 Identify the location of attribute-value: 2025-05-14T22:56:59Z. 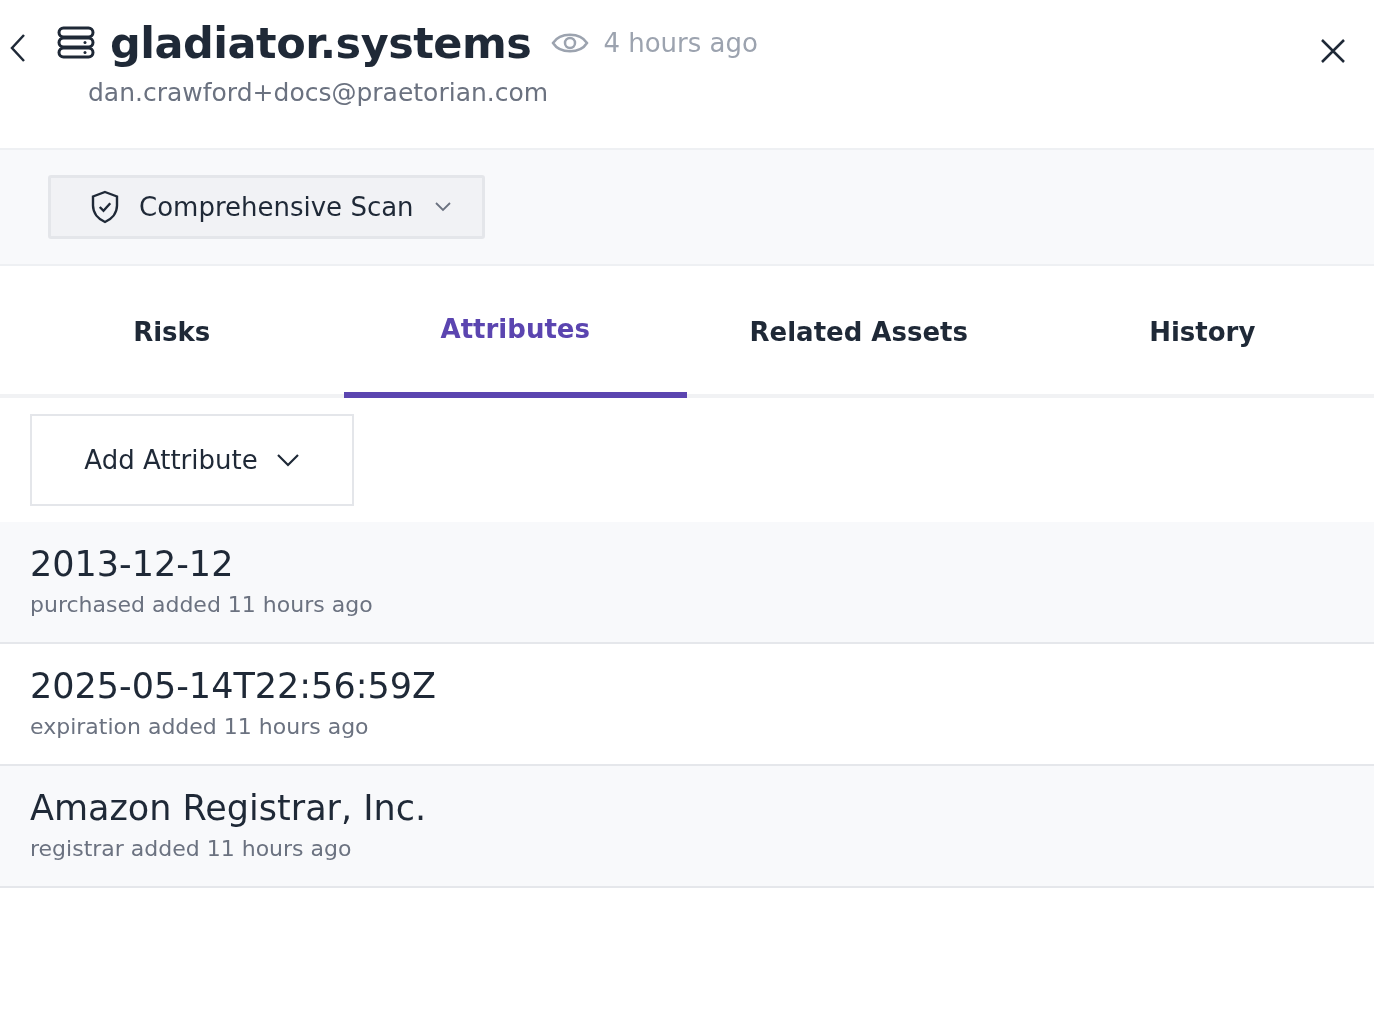
(233, 686).